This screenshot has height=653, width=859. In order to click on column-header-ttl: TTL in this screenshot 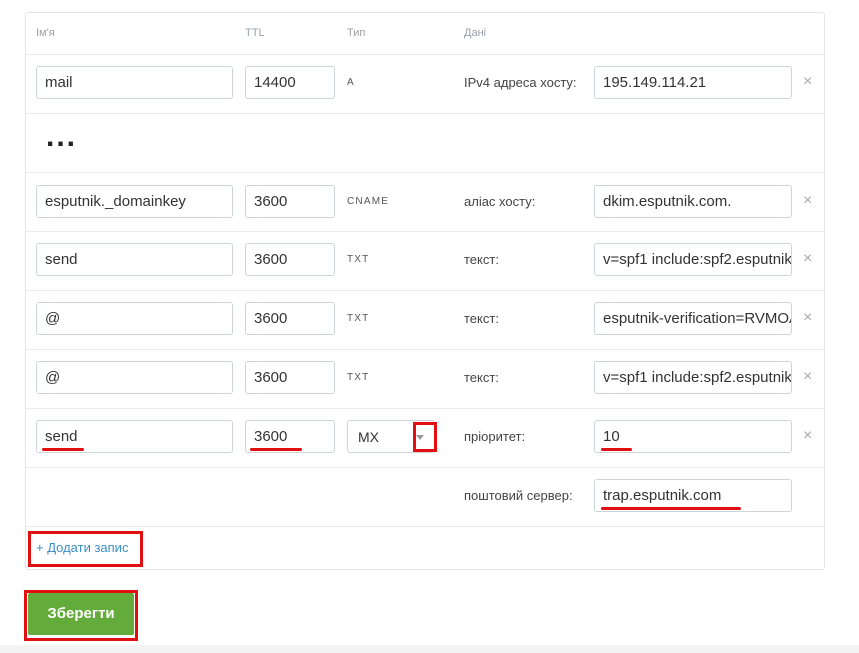, I will do `click(255, 33)`.